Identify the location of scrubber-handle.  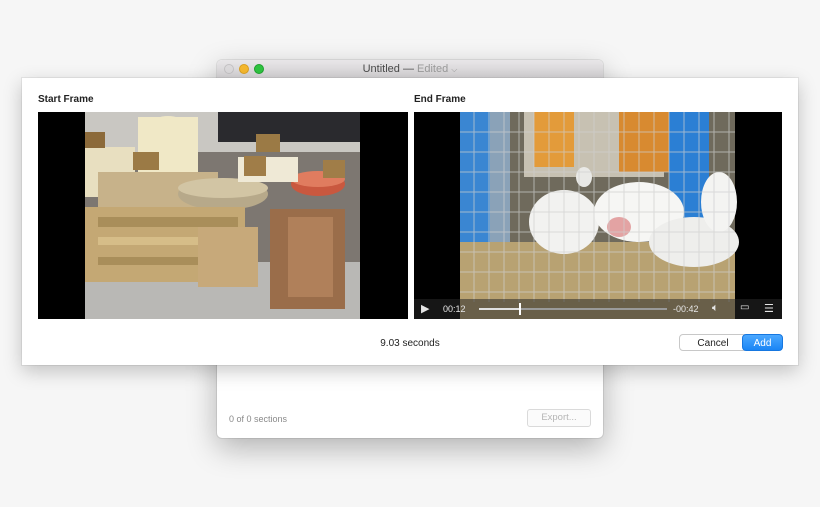
(520, 309).